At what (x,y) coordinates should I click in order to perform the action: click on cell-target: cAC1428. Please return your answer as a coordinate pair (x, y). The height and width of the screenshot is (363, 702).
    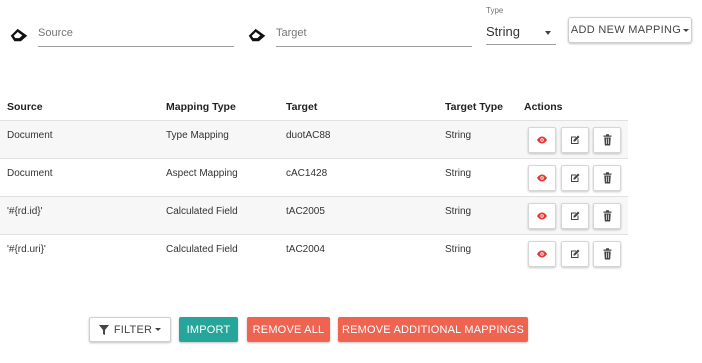
    Looking at the image, I should click on (307, 173).